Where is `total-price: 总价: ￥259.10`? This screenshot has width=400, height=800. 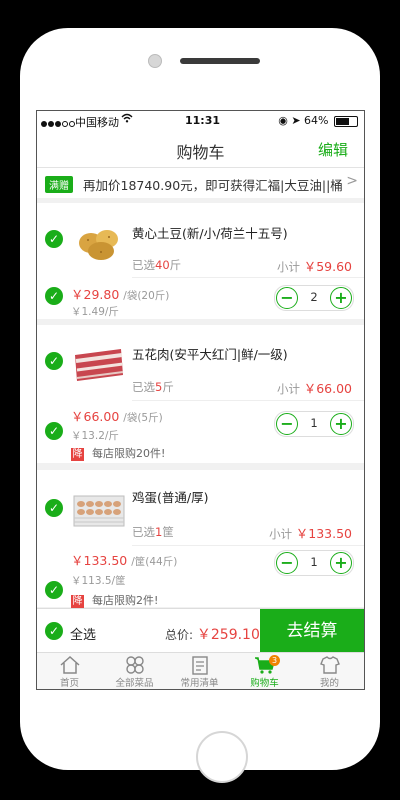
total-price: 总价: ￥259.10 is located at coordinates (212, 635).